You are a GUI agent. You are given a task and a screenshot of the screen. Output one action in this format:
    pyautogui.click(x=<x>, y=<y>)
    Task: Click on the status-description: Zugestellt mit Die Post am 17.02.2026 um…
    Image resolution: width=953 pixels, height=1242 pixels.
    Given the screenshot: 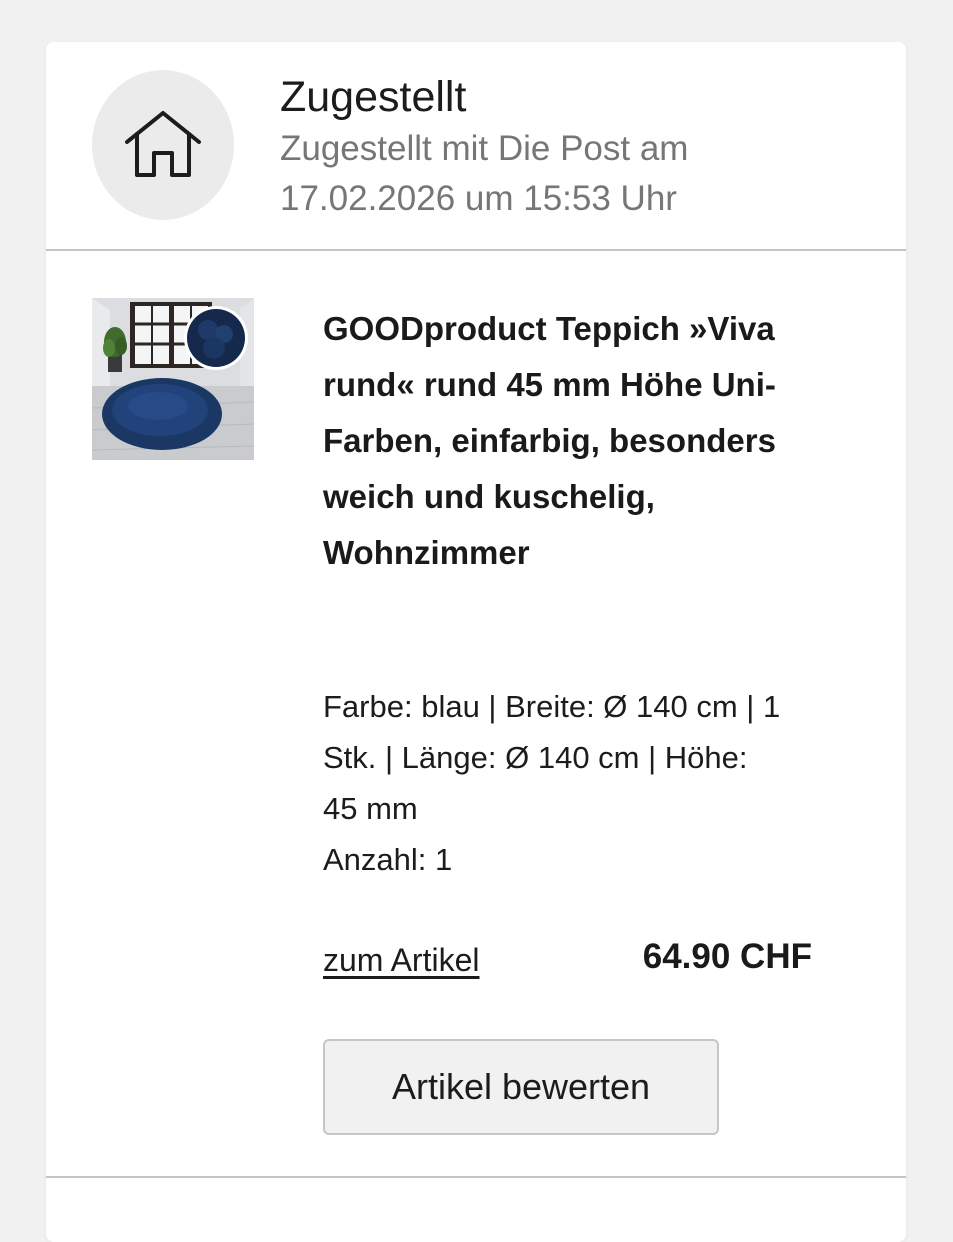 What is the action you would take?
    pyautogui.click(x=484, y=173)
    